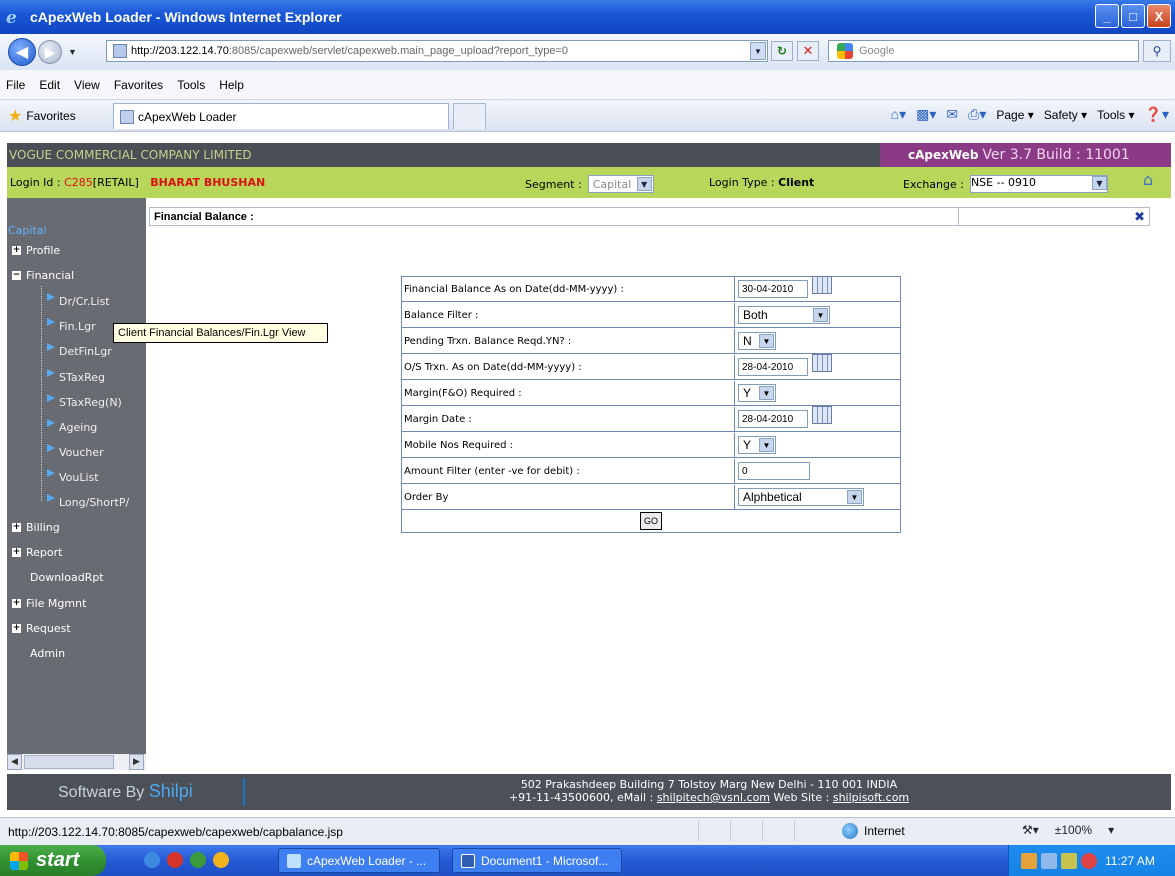 The image size is (1175, 876). I want to click on brand-panel: cApexWeb Ver 3.7 Build : 11001, so click(1025, 155).